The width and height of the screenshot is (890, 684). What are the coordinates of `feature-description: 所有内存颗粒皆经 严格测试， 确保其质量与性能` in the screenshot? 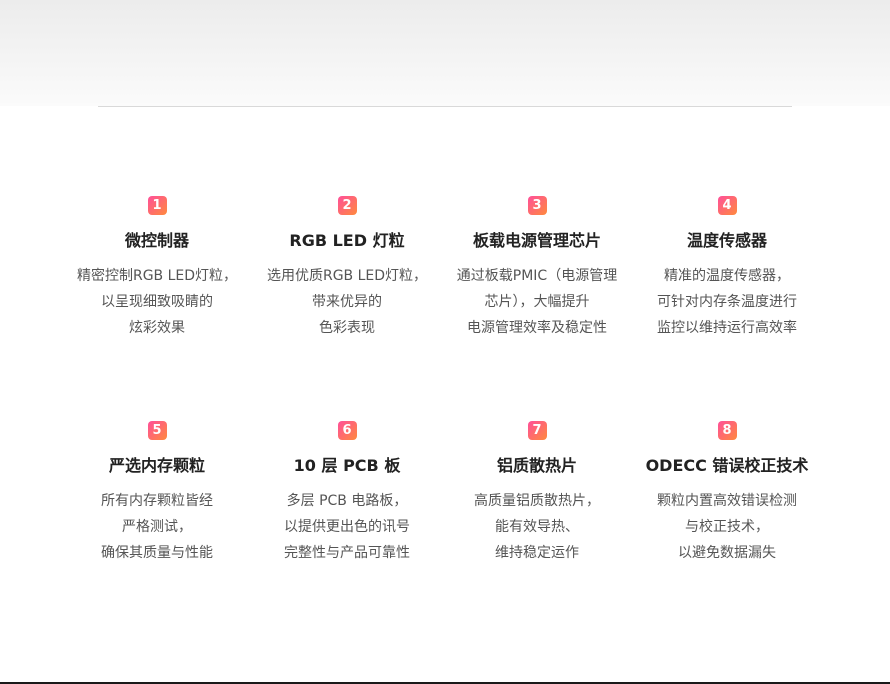 It's located at (157, 527).